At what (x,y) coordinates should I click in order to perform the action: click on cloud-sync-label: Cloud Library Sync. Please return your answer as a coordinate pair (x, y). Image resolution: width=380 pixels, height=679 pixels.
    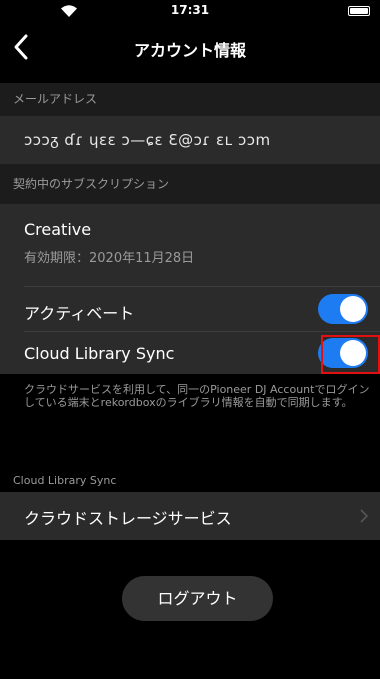
    Looking at the image, I should click on (99, 353).